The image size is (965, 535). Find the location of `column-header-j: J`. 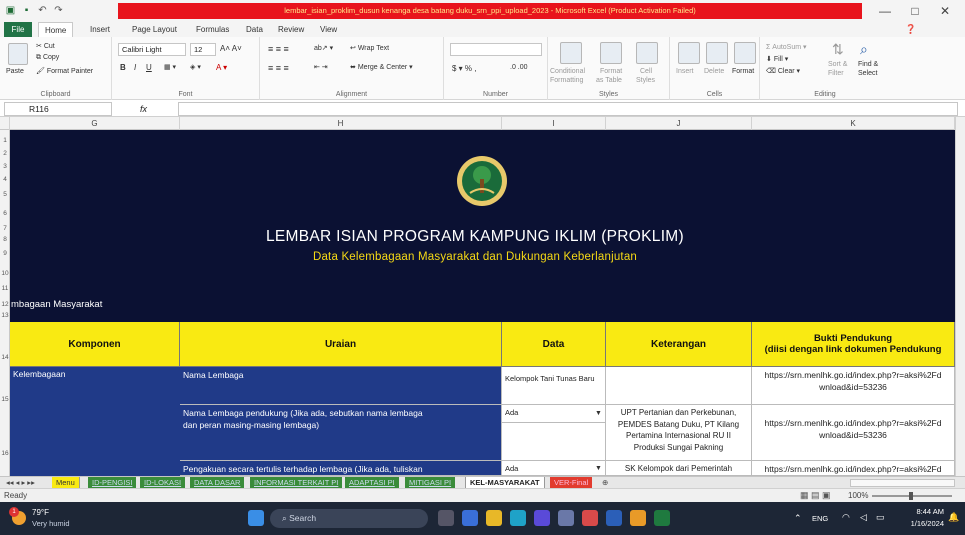

column-header-j: J is located at coordinates (679, 123).